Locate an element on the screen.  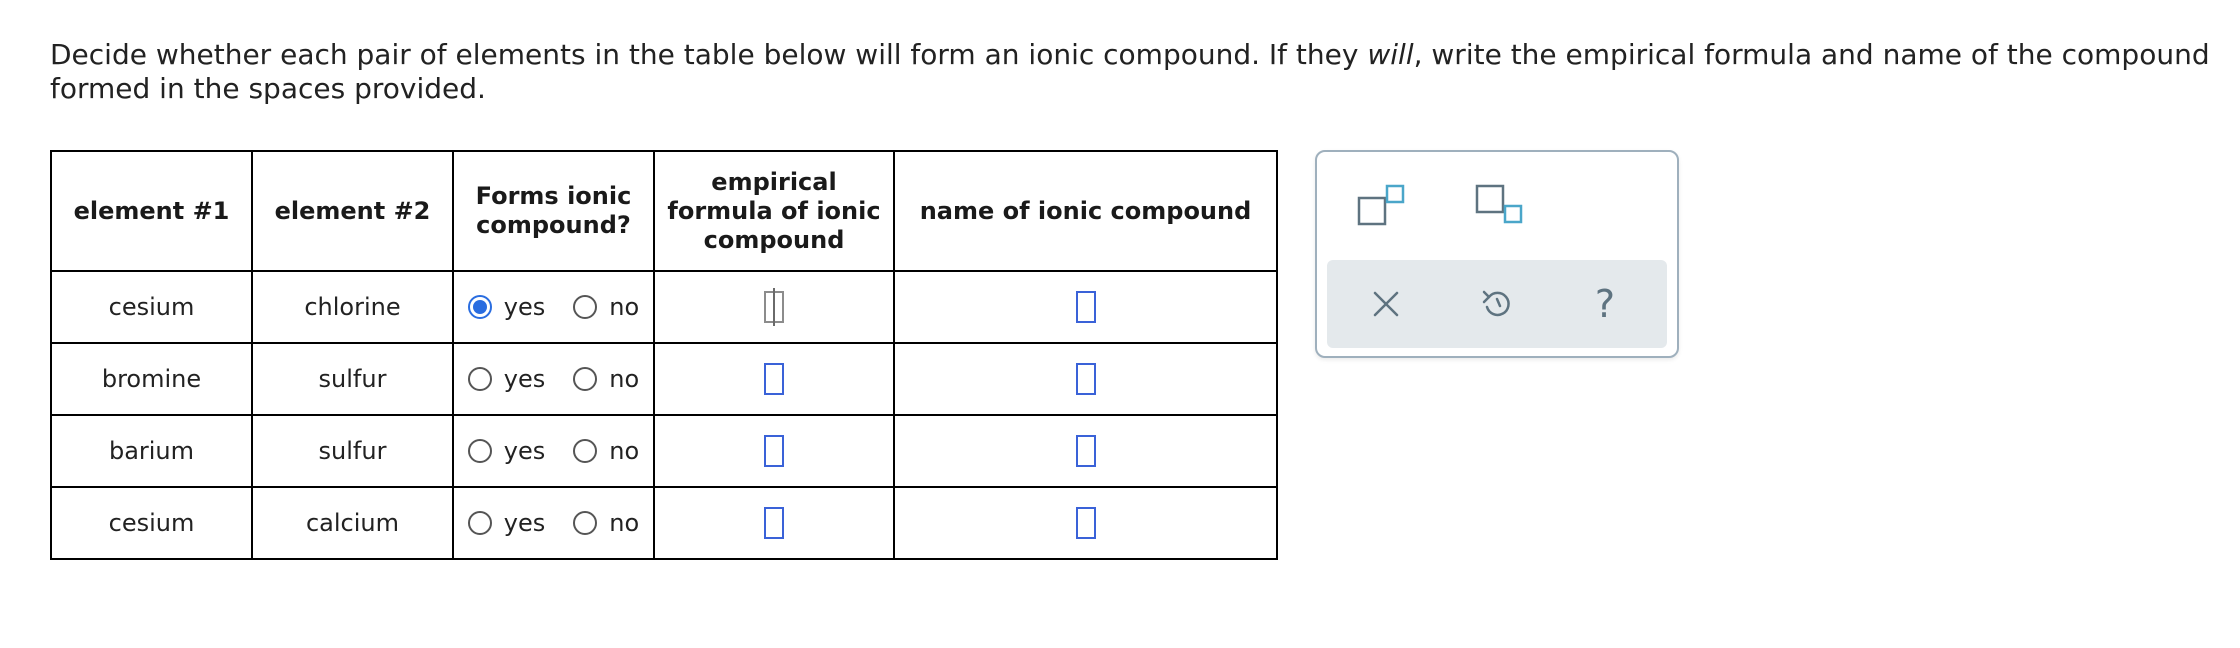
header-forms-ionic-line-2: compound? is located at coordinates (553, 225).